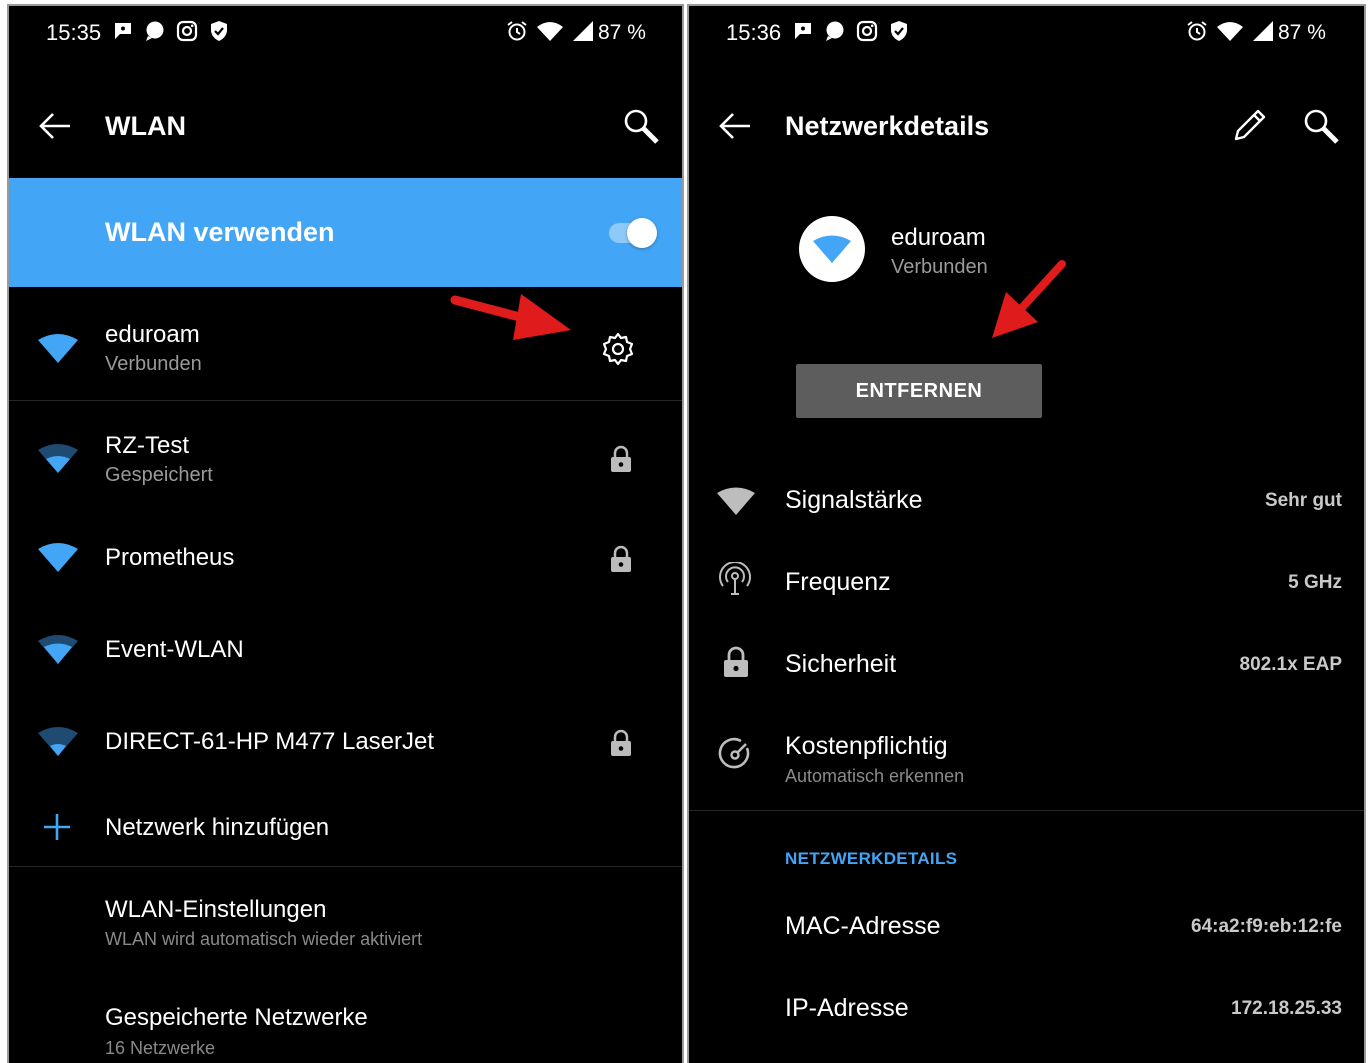  I want to click on detail-row-metered: Kostenpflichtig Automatisch erkennen, so click(1026, 756).